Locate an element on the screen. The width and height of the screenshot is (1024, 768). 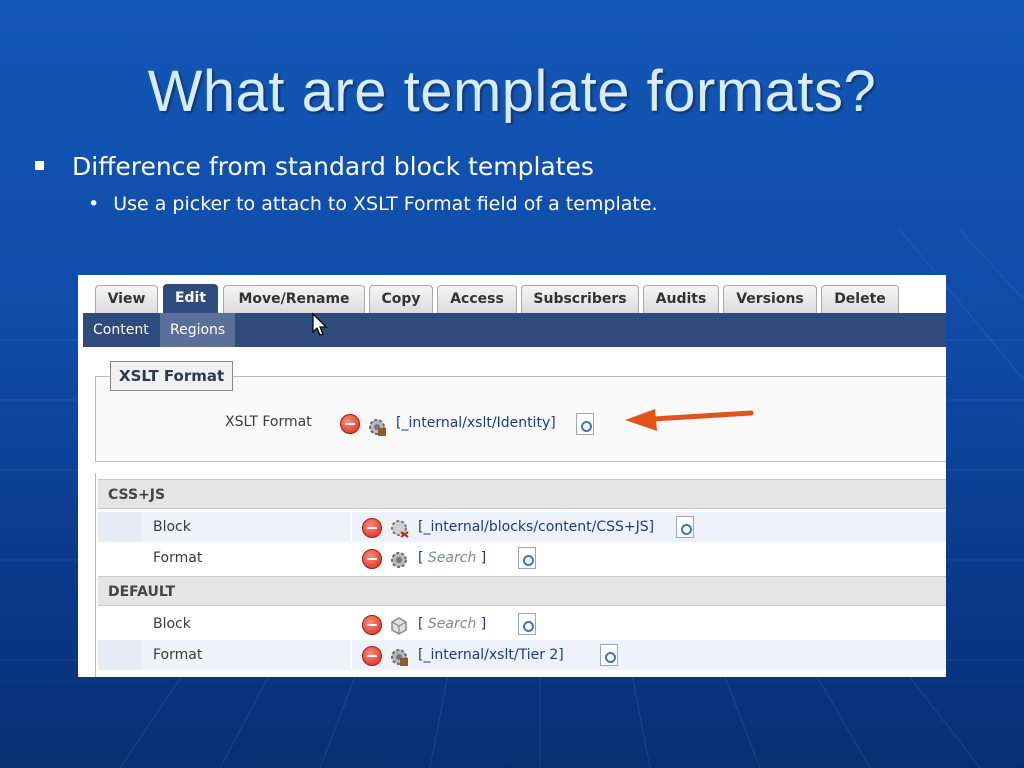
tab-edit: Edit is located at coordinates (190, 299).